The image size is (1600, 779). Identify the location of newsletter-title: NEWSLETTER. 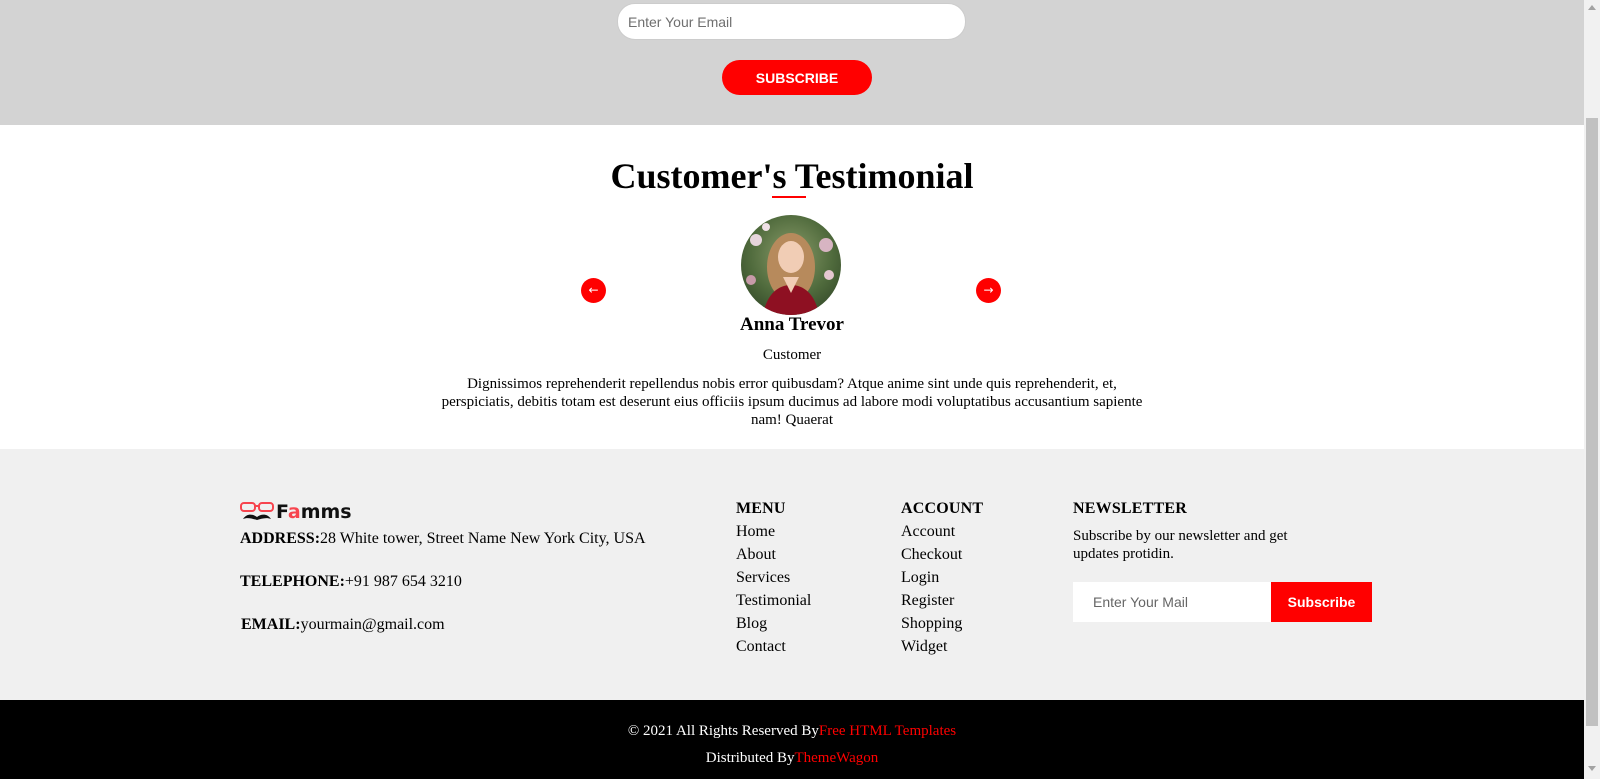
(1130, 508).